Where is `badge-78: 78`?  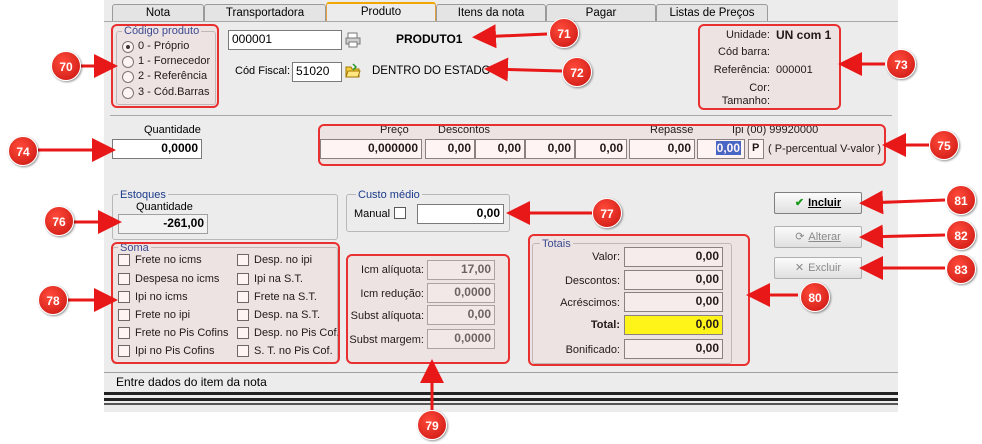 badge-78: 78 is located at coordinates (53, 300).